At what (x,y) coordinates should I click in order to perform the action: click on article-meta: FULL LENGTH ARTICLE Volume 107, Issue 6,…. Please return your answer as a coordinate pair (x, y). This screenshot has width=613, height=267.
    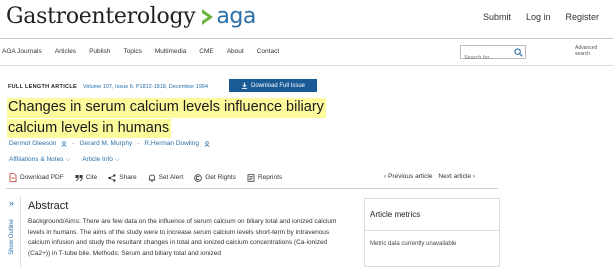
    Looking at the image, I should click on (108, 87).